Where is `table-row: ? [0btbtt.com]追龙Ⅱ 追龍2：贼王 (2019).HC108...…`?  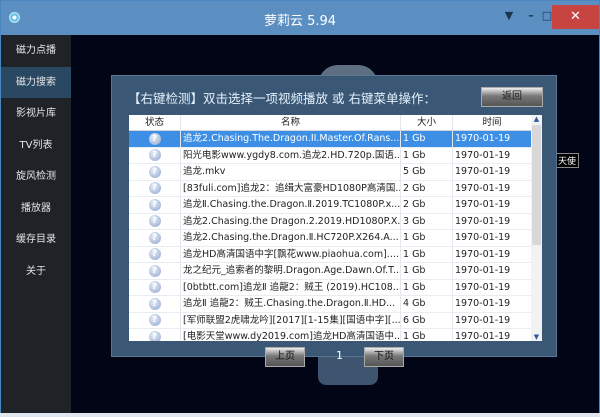 table-row: ? [0btbtt.com]追龙Ⅱ 追龍2：贼王 (2019).HC108...… is located at coordinates (335, 287).